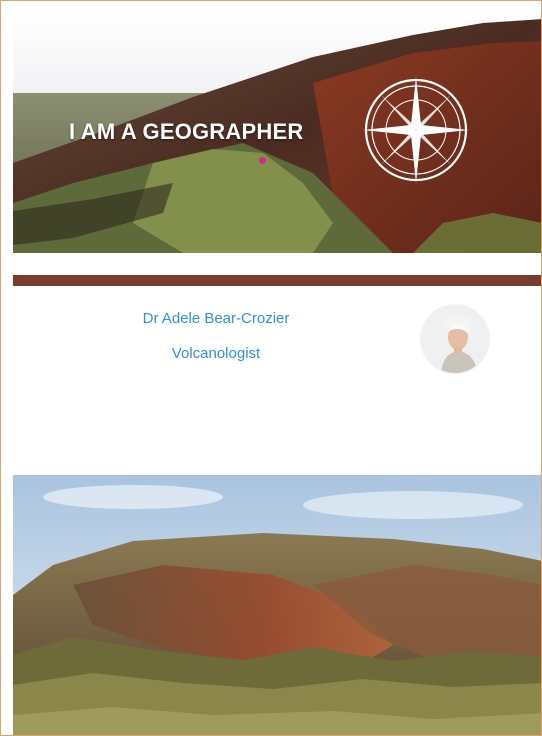  Describe the element at coordinates (216, 318) in the screenshot. I see `profile-name: Dr Adele Bear-Crozier` at that location.